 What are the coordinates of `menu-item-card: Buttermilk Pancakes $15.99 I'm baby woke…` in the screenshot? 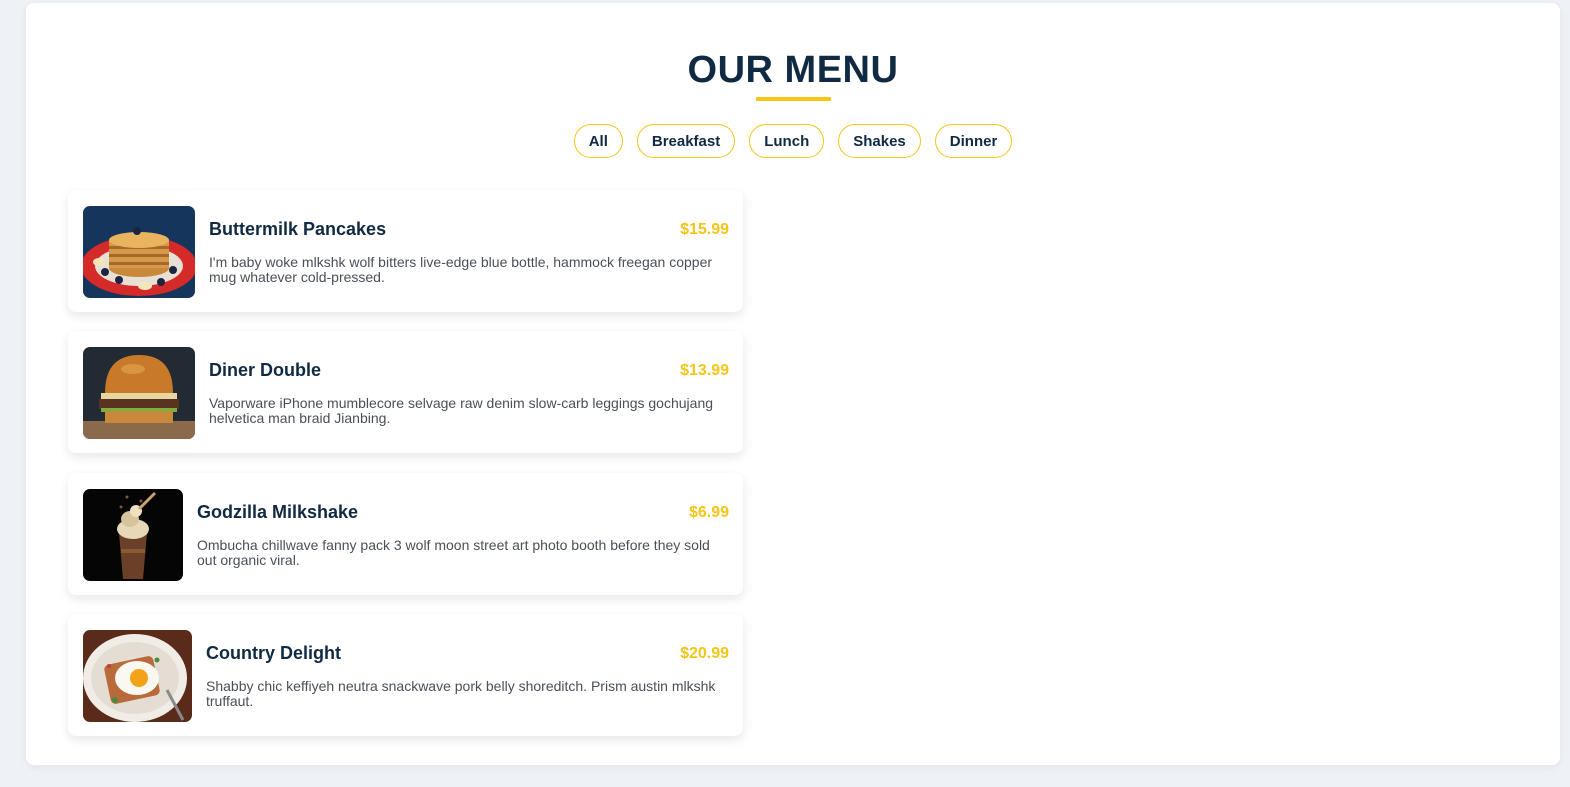 It's located at (405, 251).